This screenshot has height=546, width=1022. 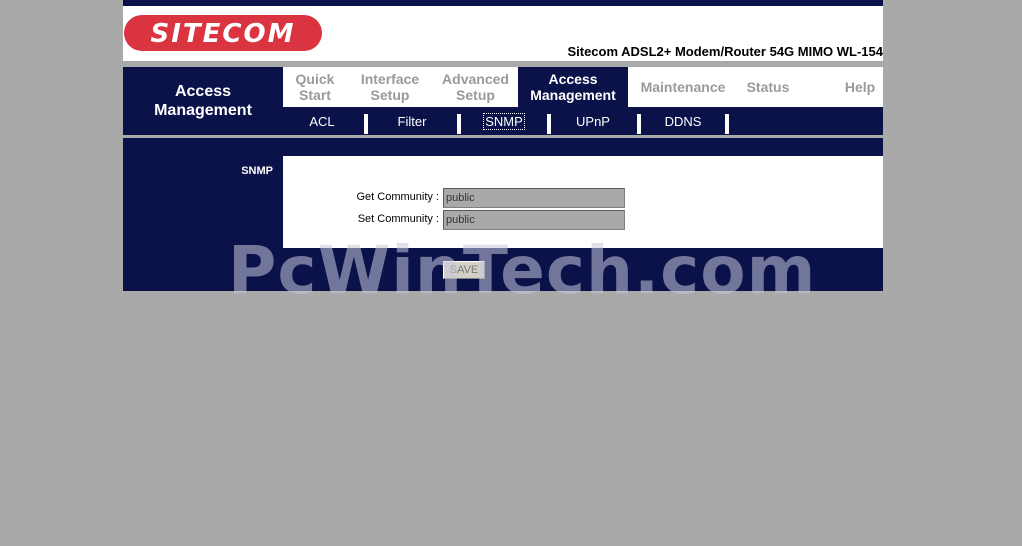 I want to click on subtab-ddns: DDNS, so click(x=683, y=121).